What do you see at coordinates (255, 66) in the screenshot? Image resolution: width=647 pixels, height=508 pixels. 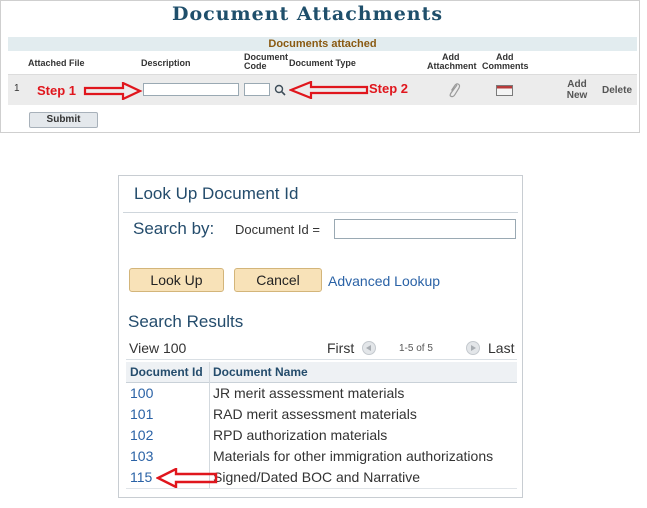 I see `col-document-code-line2: Code` at bounding box center [255, 66].